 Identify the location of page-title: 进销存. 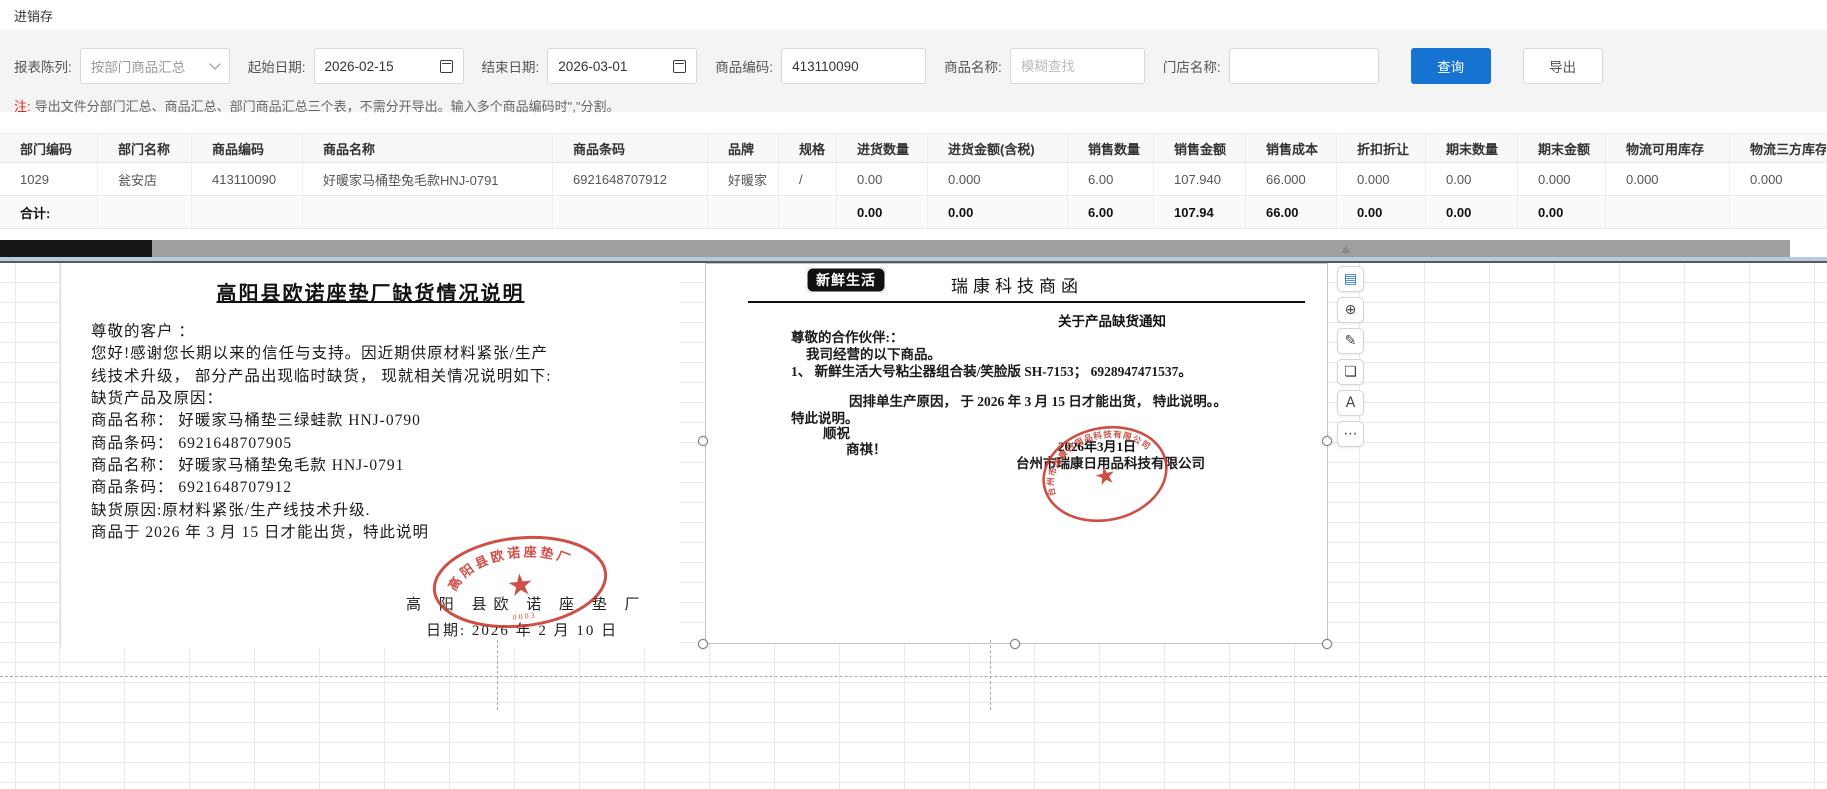
(34, 16).